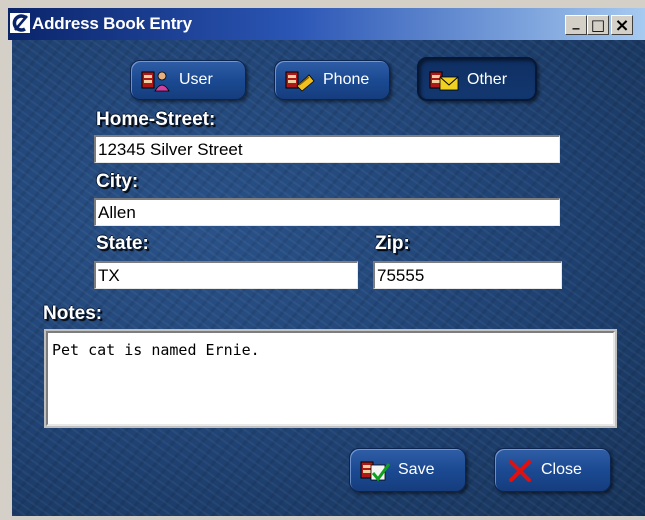  I want to click on minimize-button: _, so click(576, 24).